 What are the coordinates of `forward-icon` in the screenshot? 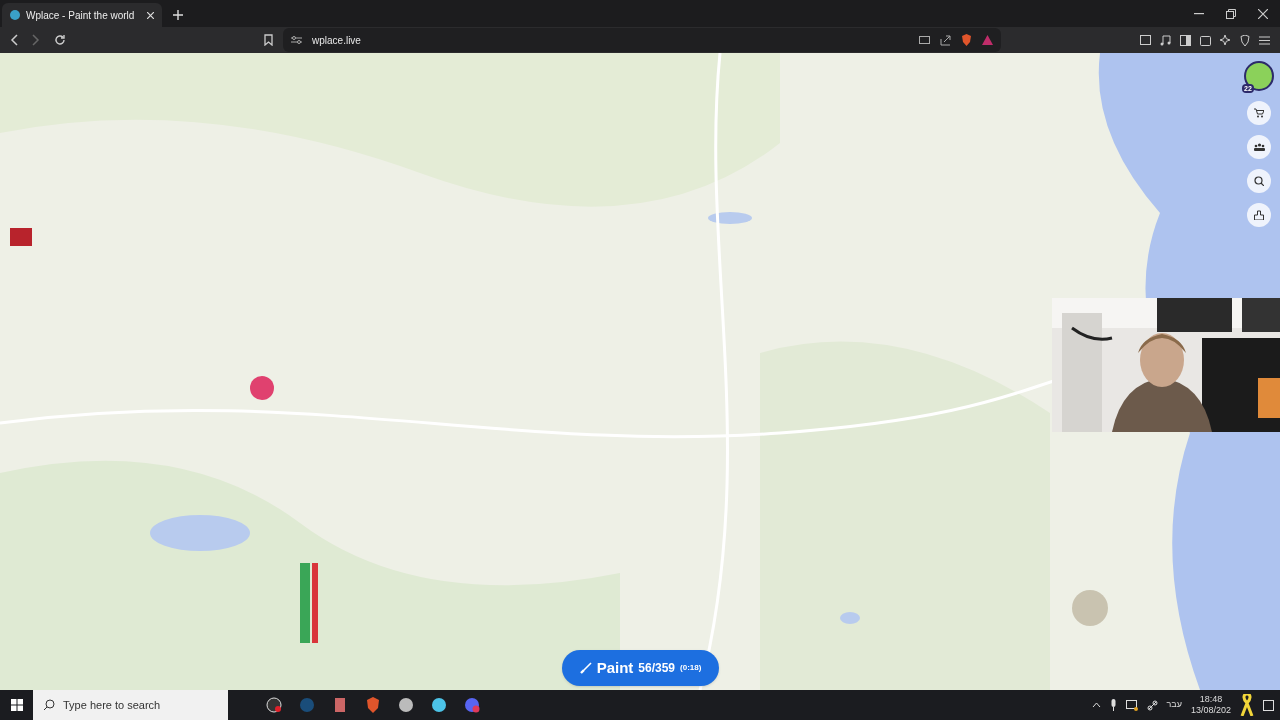 It's located at (36, 40).